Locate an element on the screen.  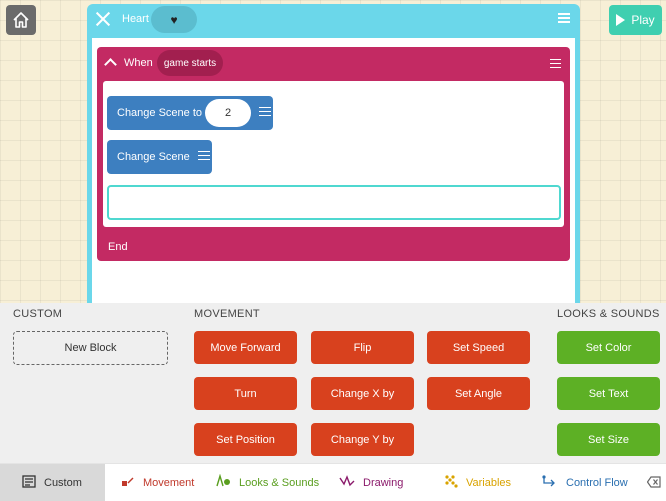
block-label: Change Scene to is located at coordinates (160, 113).